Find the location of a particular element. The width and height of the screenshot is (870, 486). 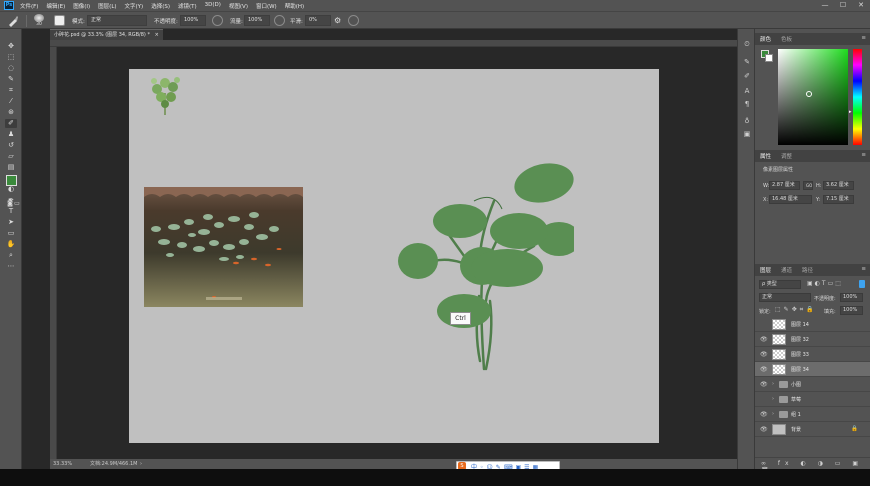

brushes-panel-icon: ✐ is located at coordinates (747, 76).